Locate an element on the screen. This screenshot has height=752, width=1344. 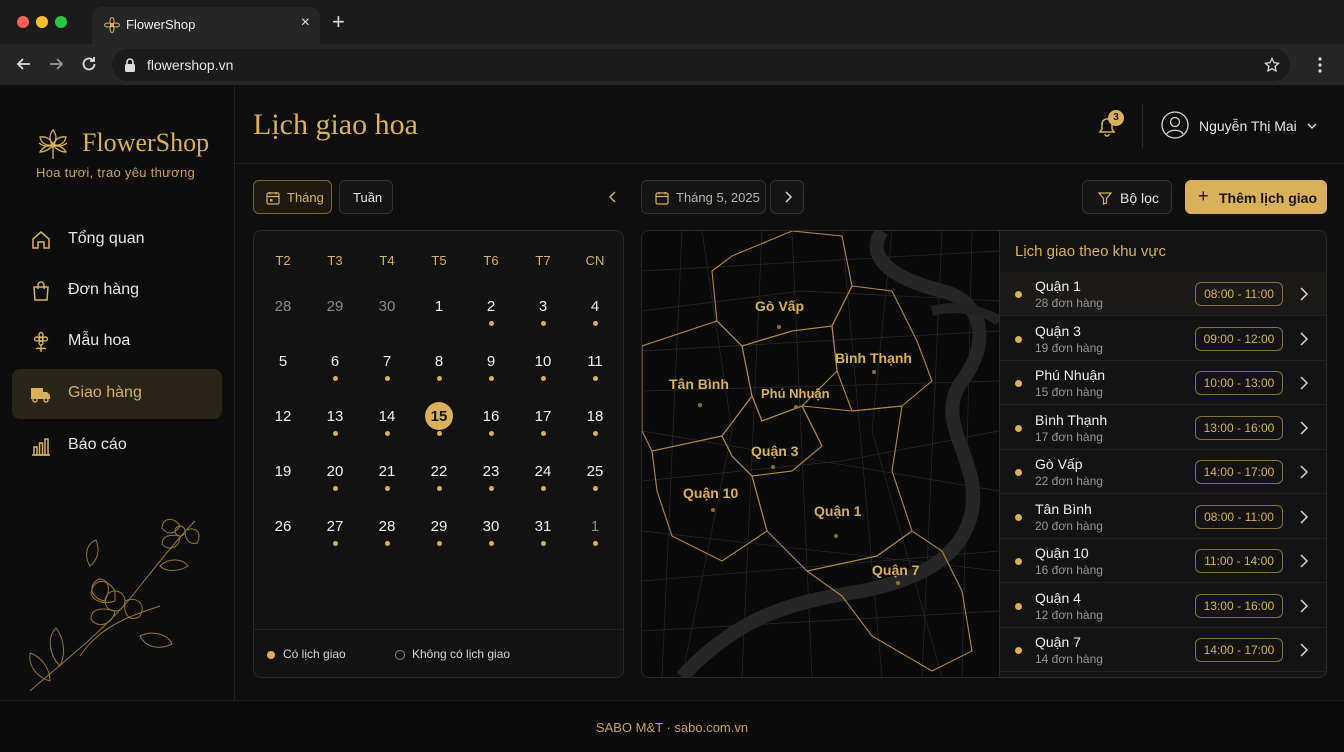
calendar-day: 27 is located at coordinates (335, 533).